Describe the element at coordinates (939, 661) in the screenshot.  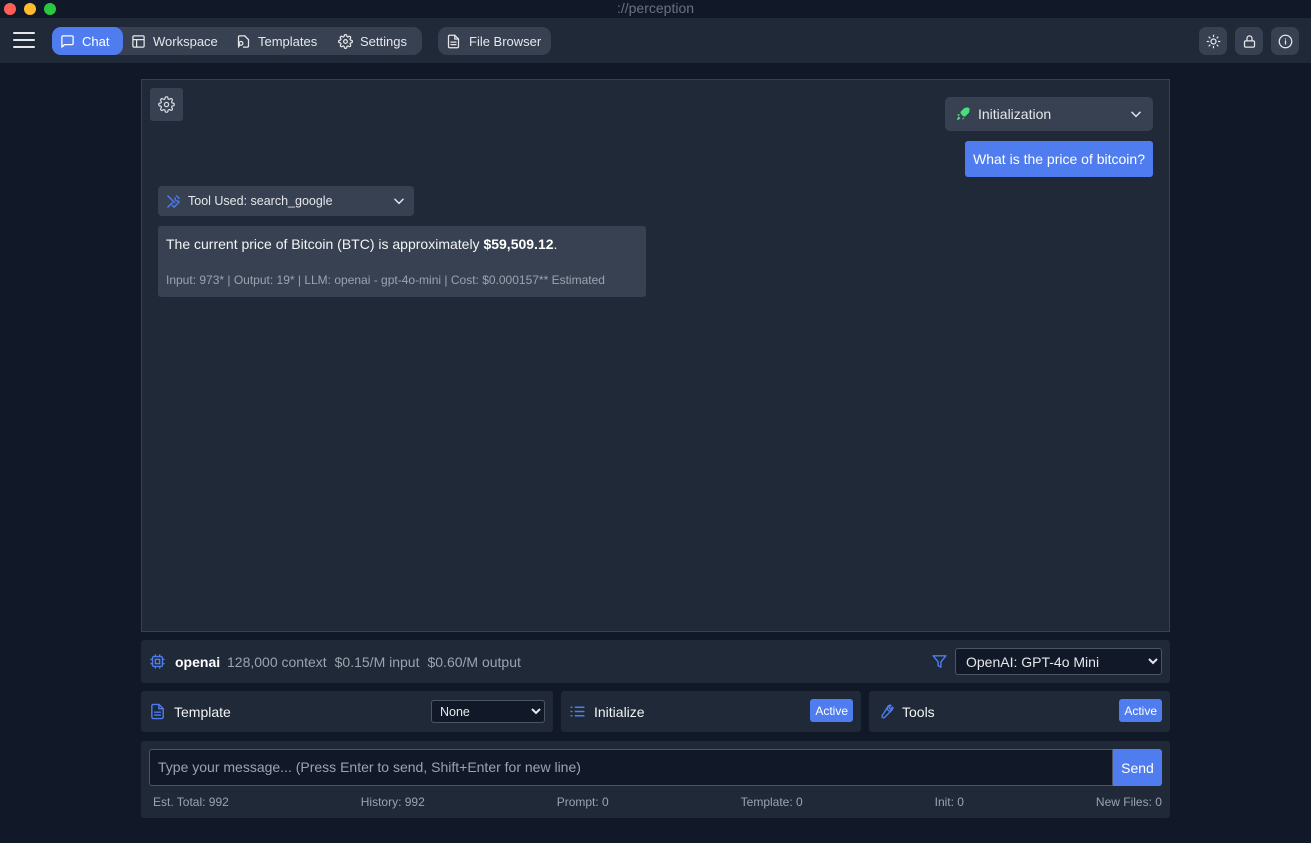
I see `filter-icon` at that location.